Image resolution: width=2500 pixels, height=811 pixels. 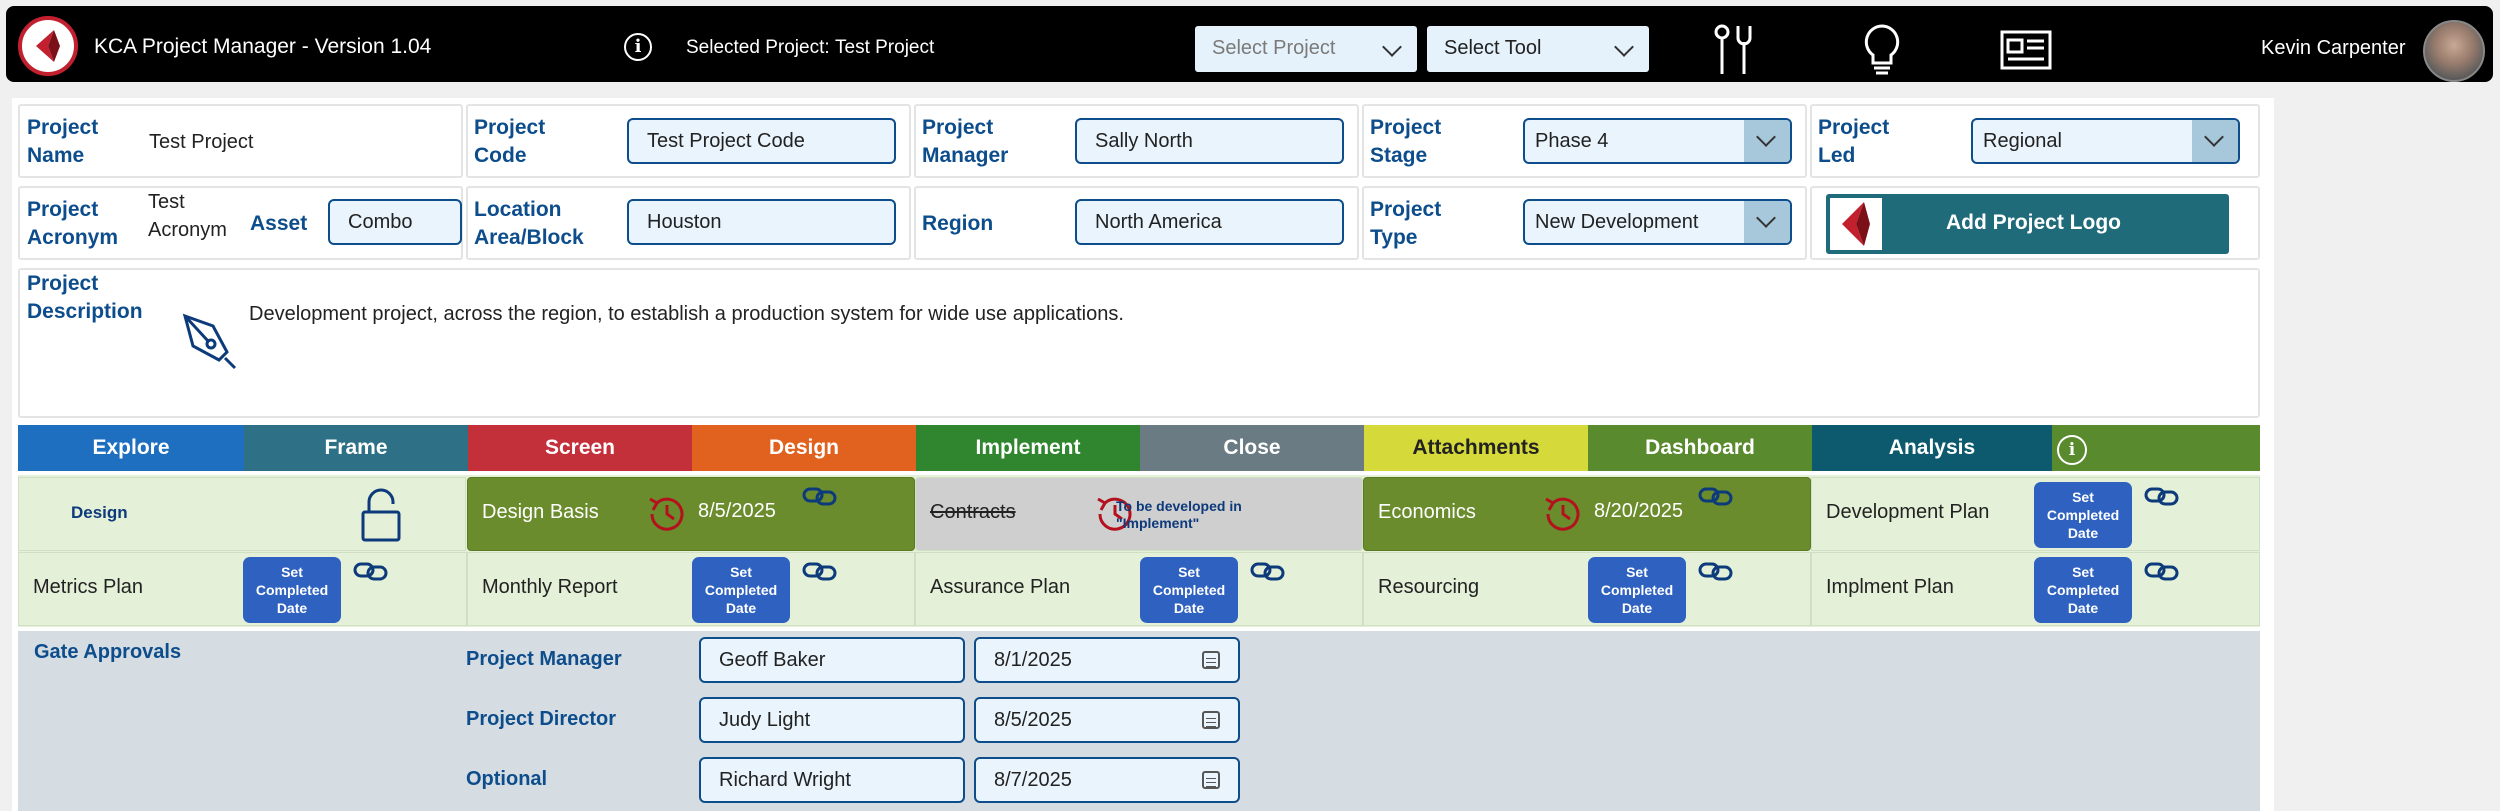 What do you see at coordinates (1429, 587) in the screenshot?
I see `resourcing-name: Resourcing` at bounding box center [1429, 587].